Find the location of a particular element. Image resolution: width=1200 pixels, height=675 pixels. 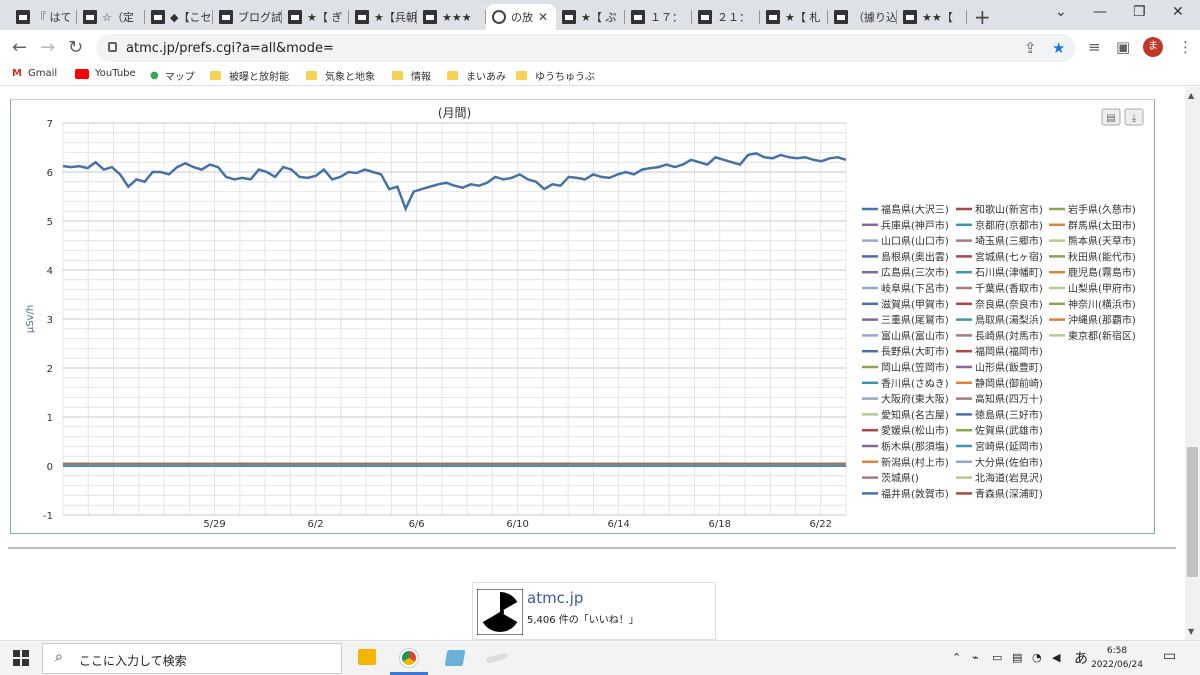

legend-item: 佐賀県(武雄市) is located at coordinates (1009, 430).